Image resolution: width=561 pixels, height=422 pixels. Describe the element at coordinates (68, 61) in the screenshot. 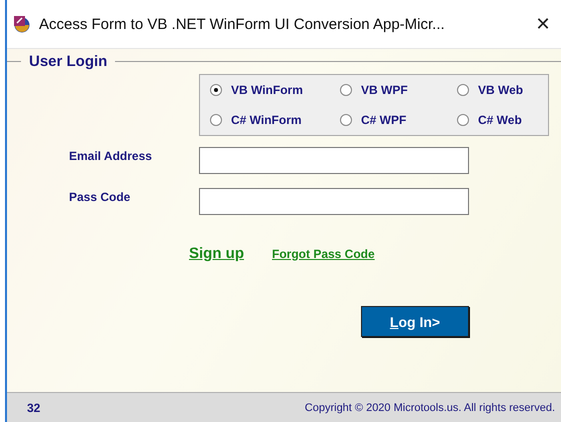

I see `group-legend: User Login` at that location.